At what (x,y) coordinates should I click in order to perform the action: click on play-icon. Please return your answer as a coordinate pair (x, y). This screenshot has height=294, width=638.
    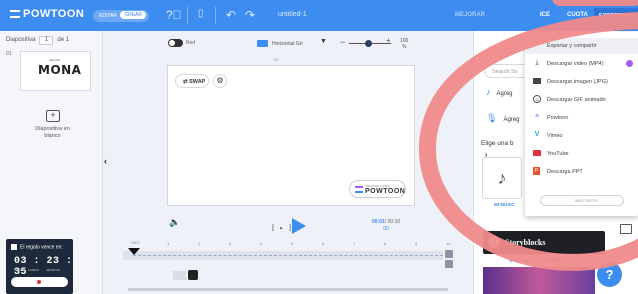
    Looking at the image, I should click on (299, 226).